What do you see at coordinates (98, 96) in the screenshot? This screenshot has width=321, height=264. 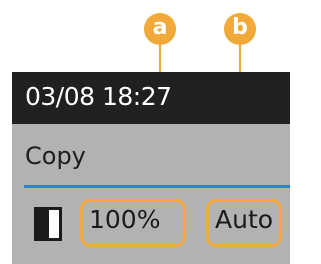 I see `datetime-text: 03/08 18:27` at bounding box center [98, 96].